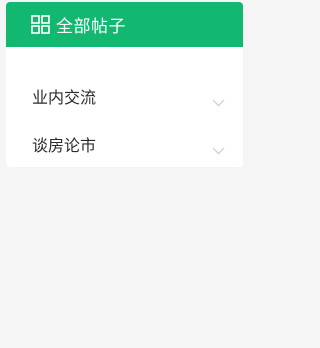 The height and width of the screenshot is (348, 320). What do you see at coordinates (124, 143) in the screenshot?
I see `menu-item-property-market: 谈房论市` at bounding box center [124, 143].